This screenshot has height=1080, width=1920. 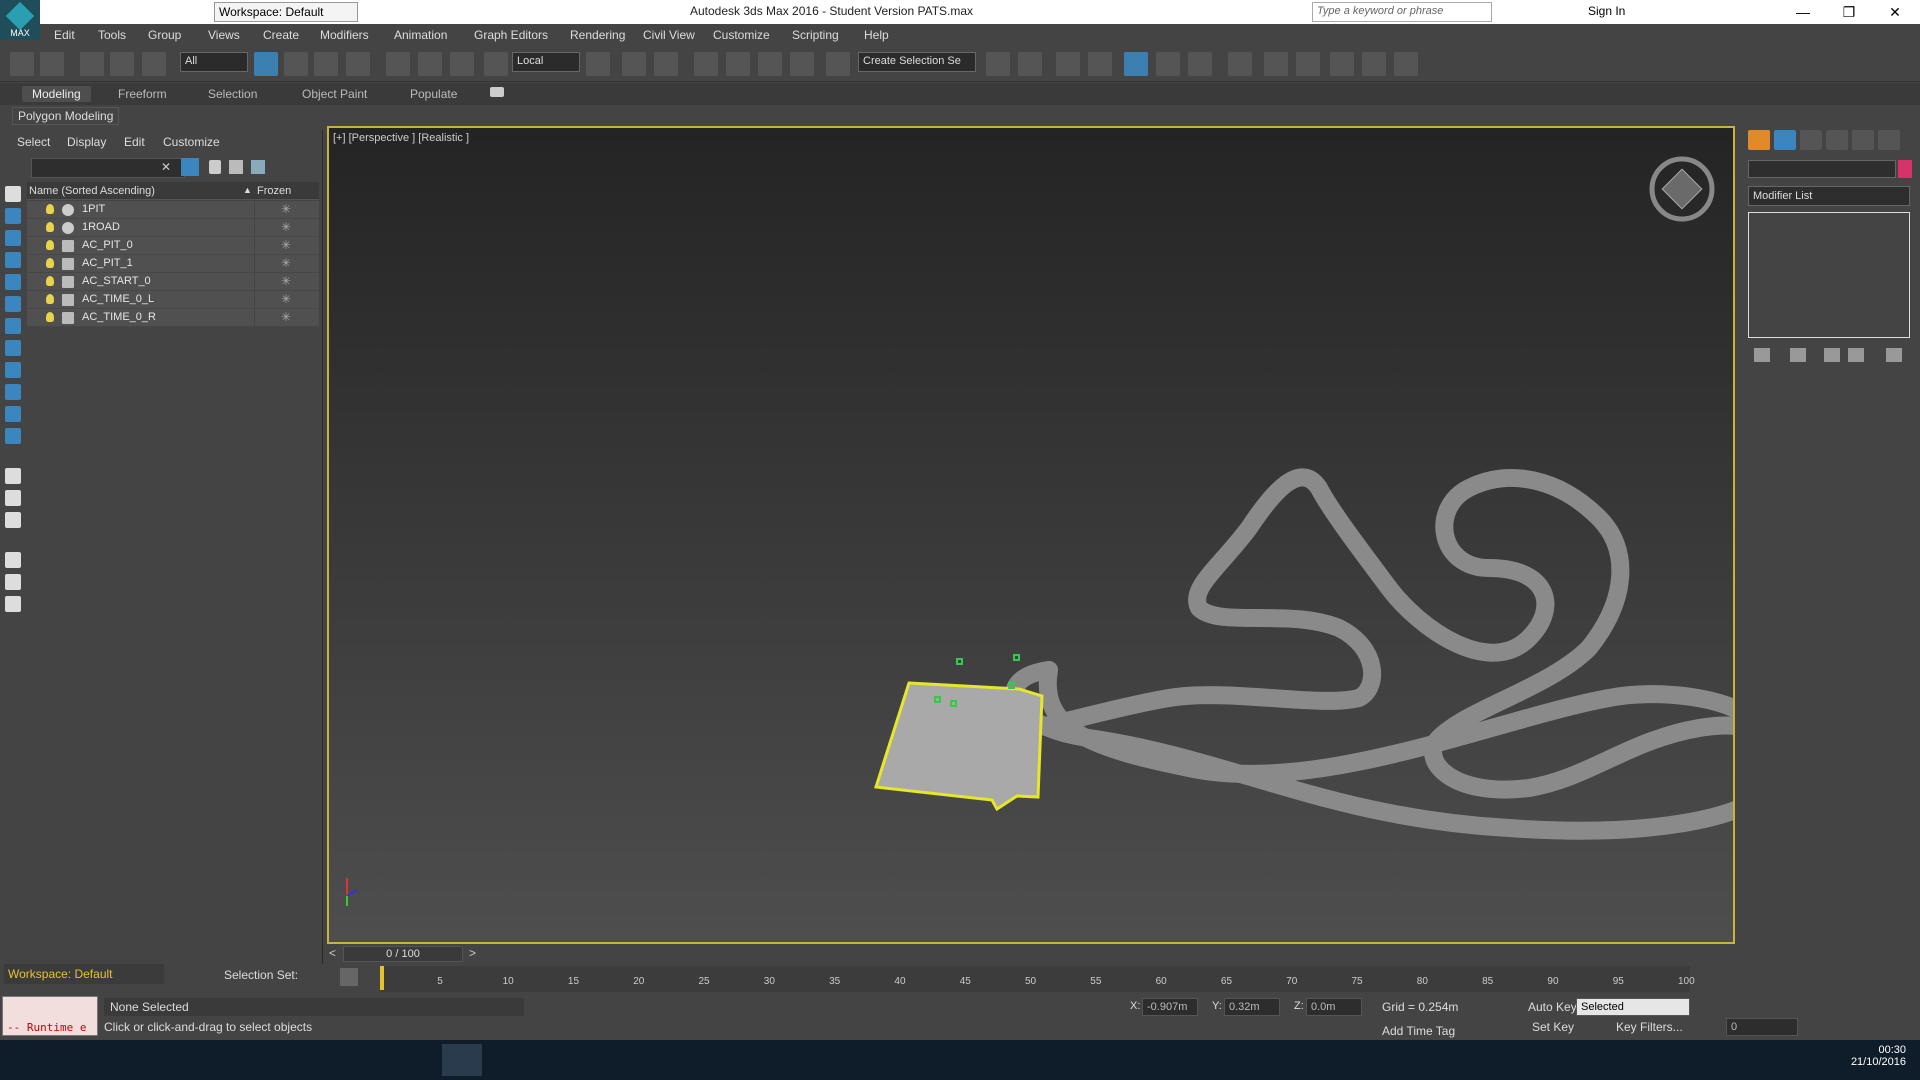 What do you see at coordinates (247, 190) in the screenshot?
I see `sort-ascending-icon: ▲` at bounding box center [247, 190].